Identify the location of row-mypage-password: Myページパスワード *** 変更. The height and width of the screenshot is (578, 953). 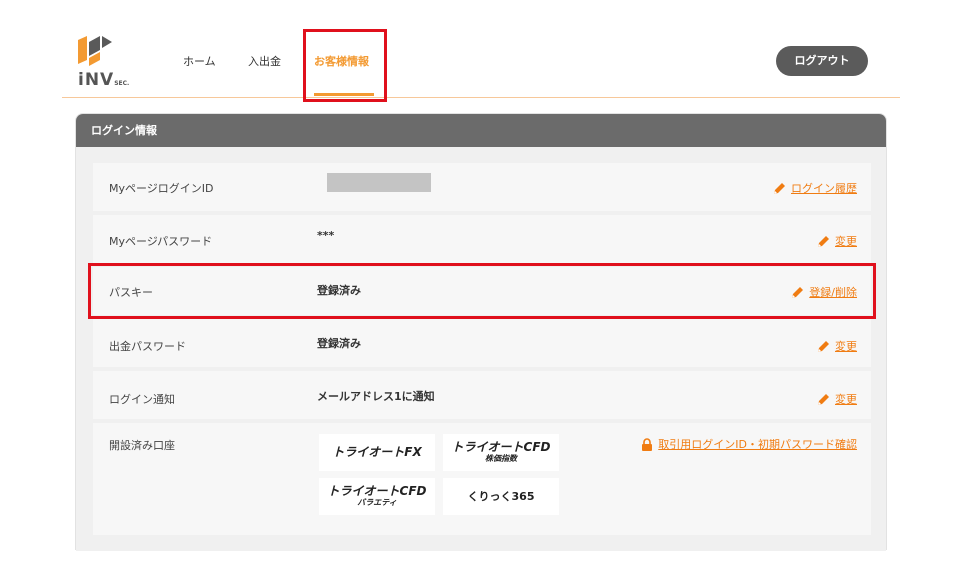
(482, 239).